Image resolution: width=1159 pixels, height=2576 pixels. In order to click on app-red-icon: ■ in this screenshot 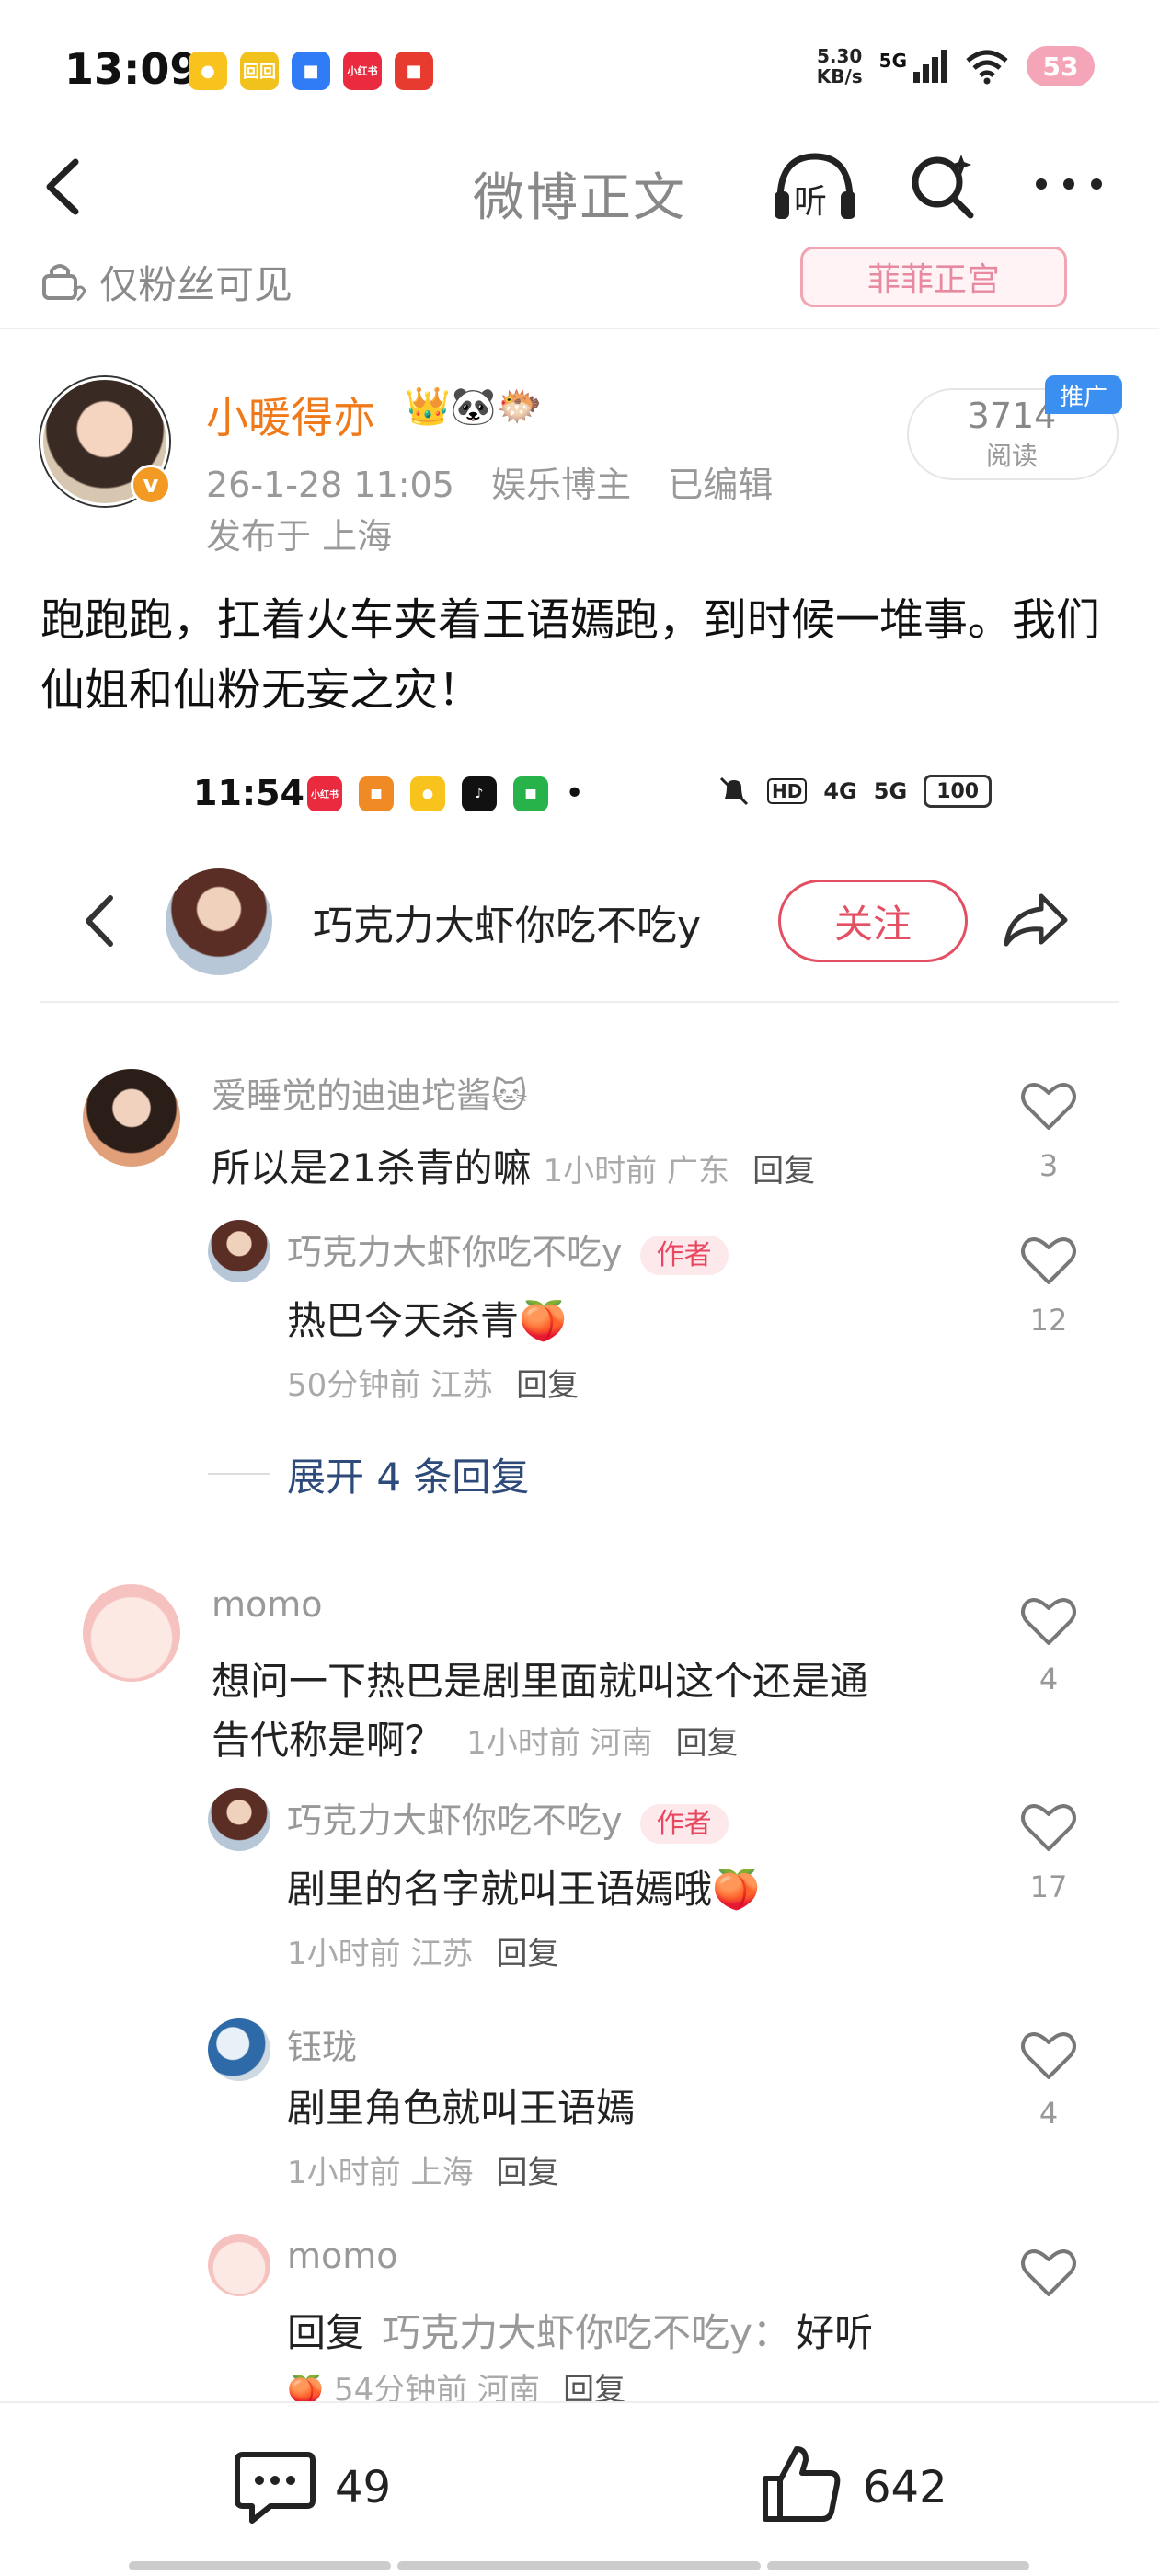, I will do `click(414, 71)`.